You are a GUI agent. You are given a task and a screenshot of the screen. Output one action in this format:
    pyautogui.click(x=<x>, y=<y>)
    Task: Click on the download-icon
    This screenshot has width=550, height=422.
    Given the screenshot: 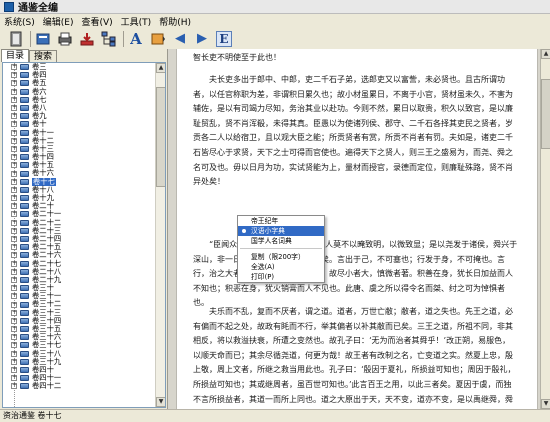 What is the action you would take?
    pyautogui.click(x=87, y=39)
    